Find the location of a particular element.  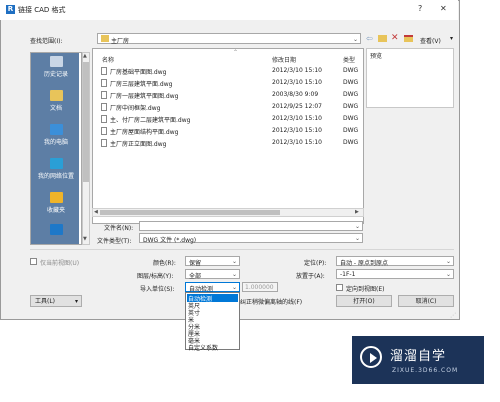

place-favorites: 收藏夹 is located at coordinates (56, 203).